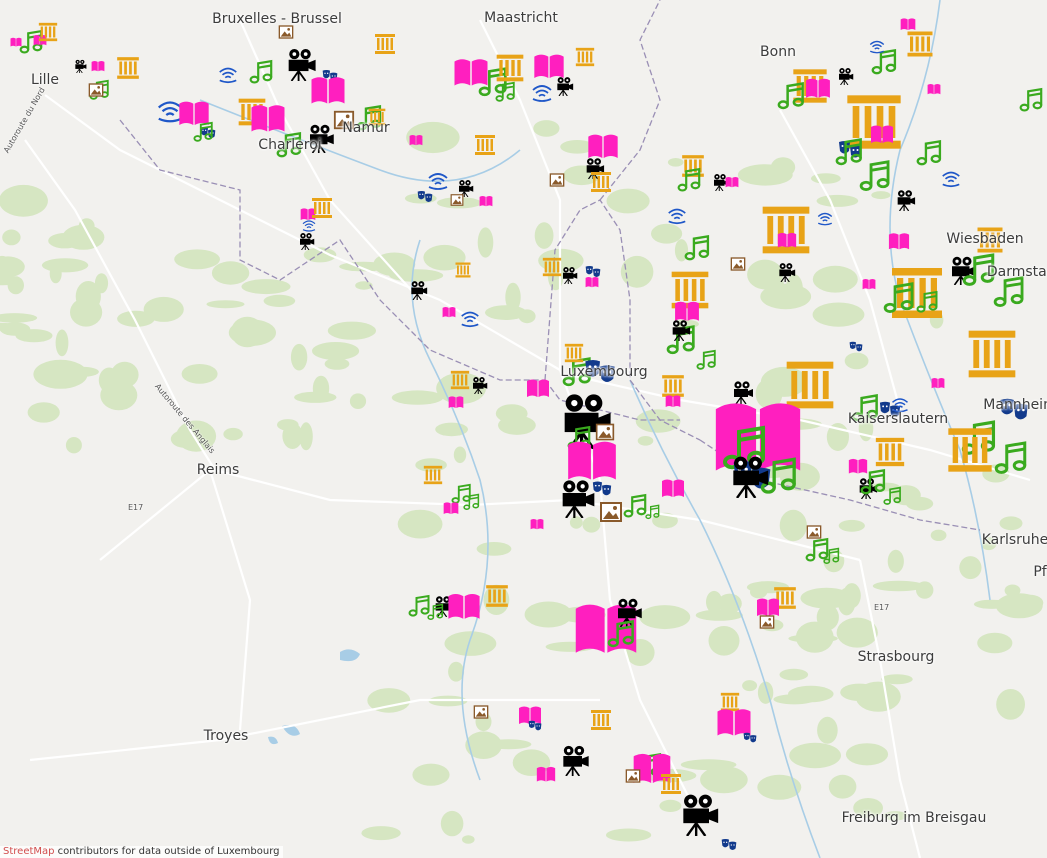  What do you see at coordinates (521, 18) in the screenshot?
I see `city-label-maastricht: Maastricht` at bounding box center [521, 18].